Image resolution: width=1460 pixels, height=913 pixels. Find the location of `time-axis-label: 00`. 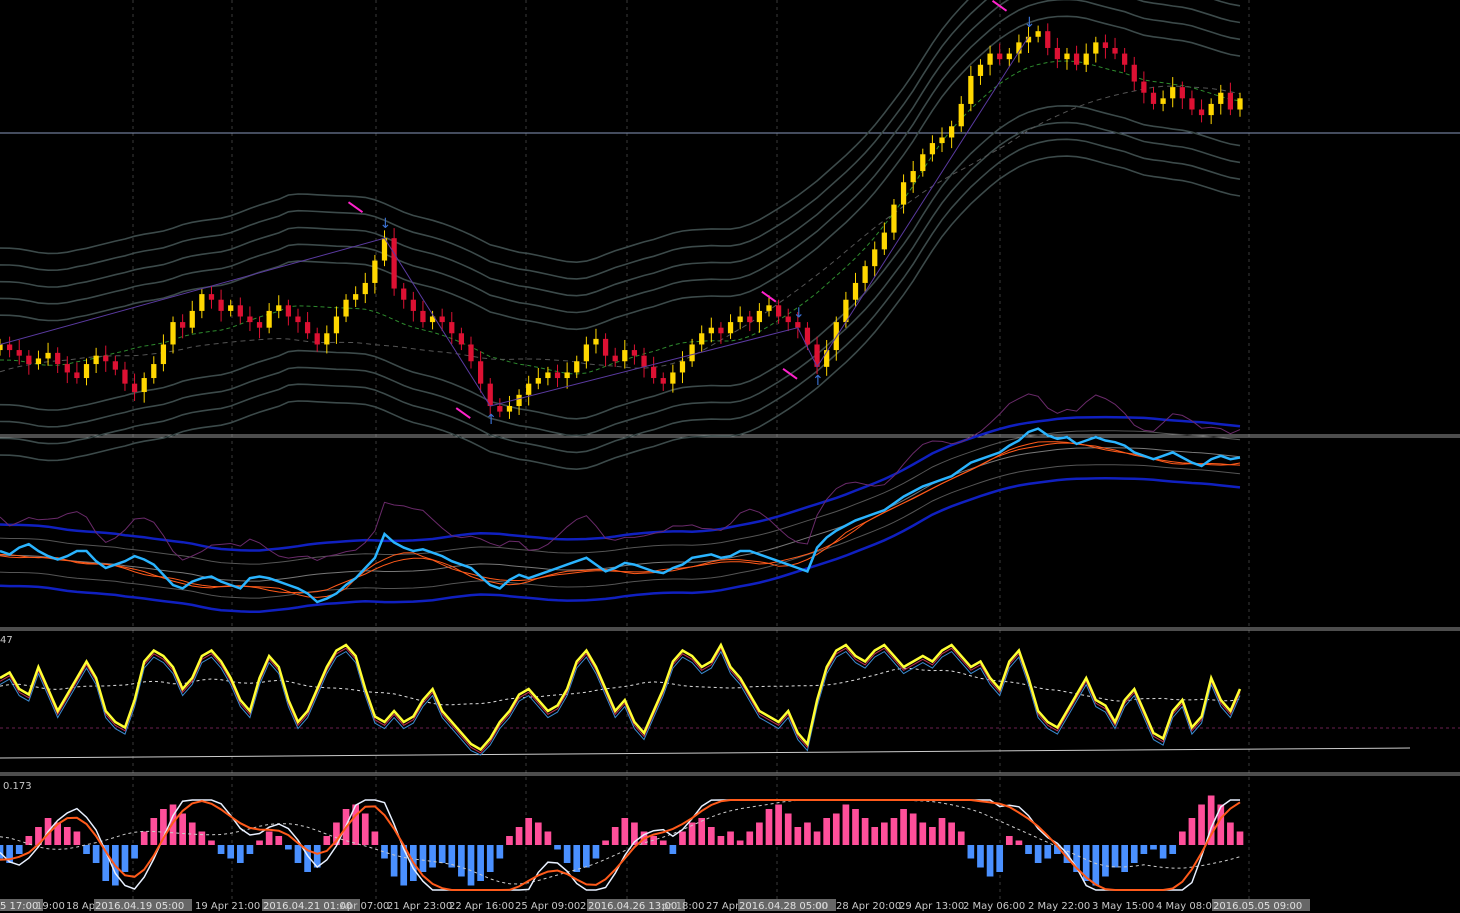

time-axis-label: 00 is located at coordinates (821, 906).